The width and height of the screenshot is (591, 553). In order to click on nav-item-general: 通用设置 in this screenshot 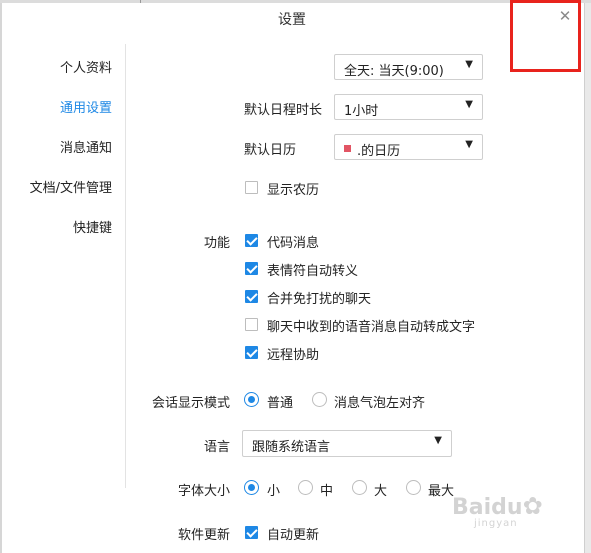, I will do `click(63, 106)`.